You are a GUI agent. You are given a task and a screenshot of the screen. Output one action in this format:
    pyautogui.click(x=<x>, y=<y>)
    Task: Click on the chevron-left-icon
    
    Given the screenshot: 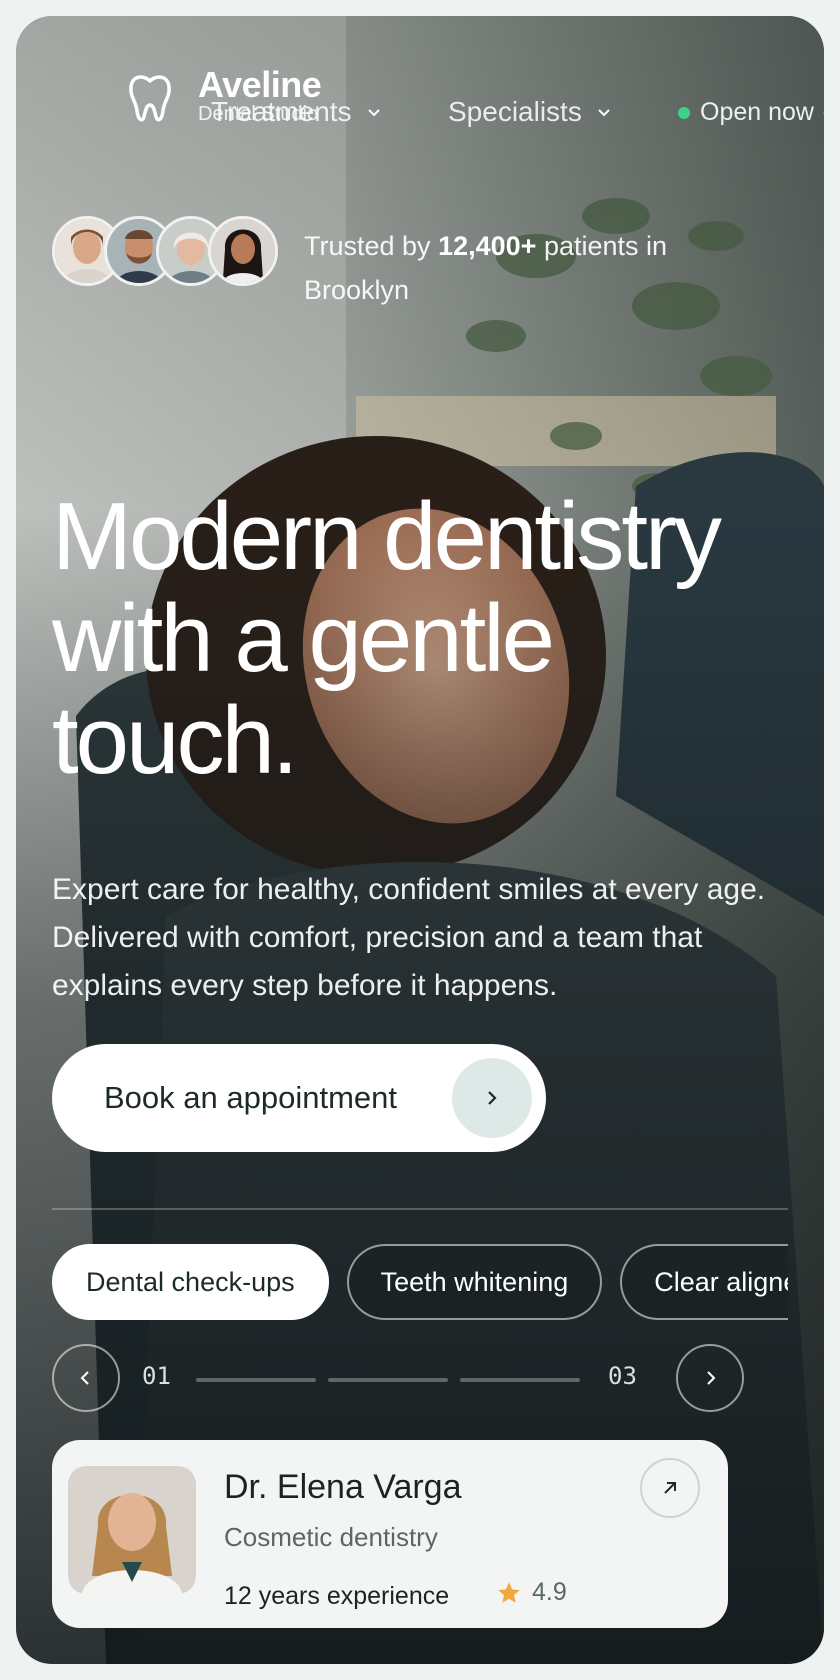 What is the action you would take?
    pyautogui.click(x=84, y=1378)
    